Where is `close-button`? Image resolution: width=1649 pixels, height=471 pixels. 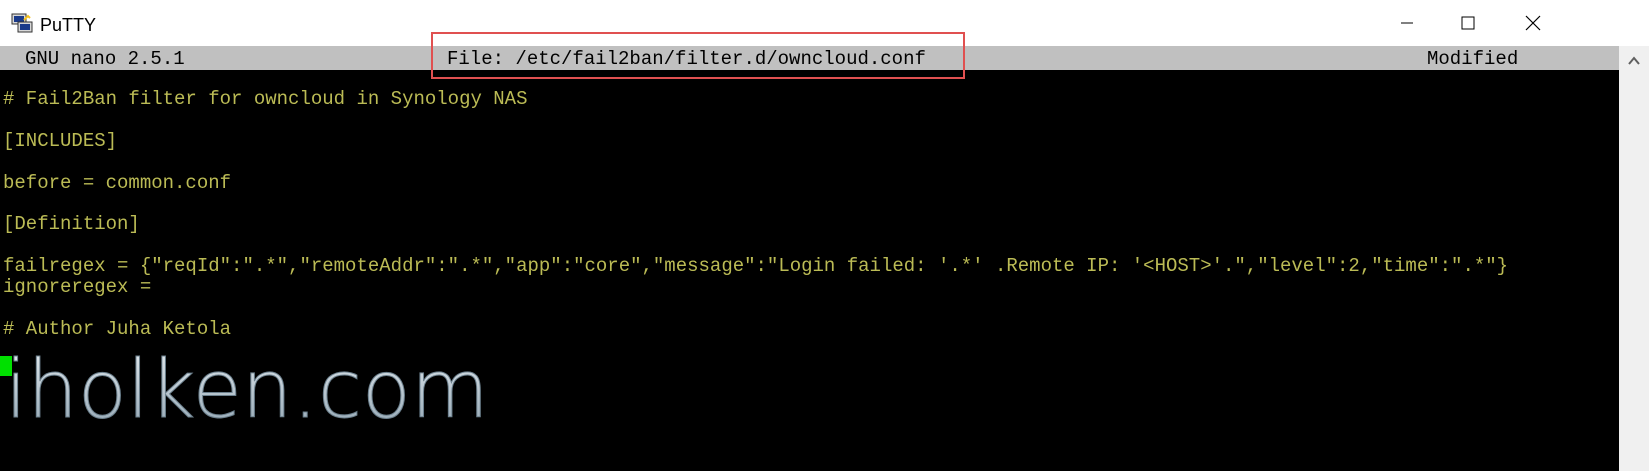
close-button is located at coordinates (1533, 23).